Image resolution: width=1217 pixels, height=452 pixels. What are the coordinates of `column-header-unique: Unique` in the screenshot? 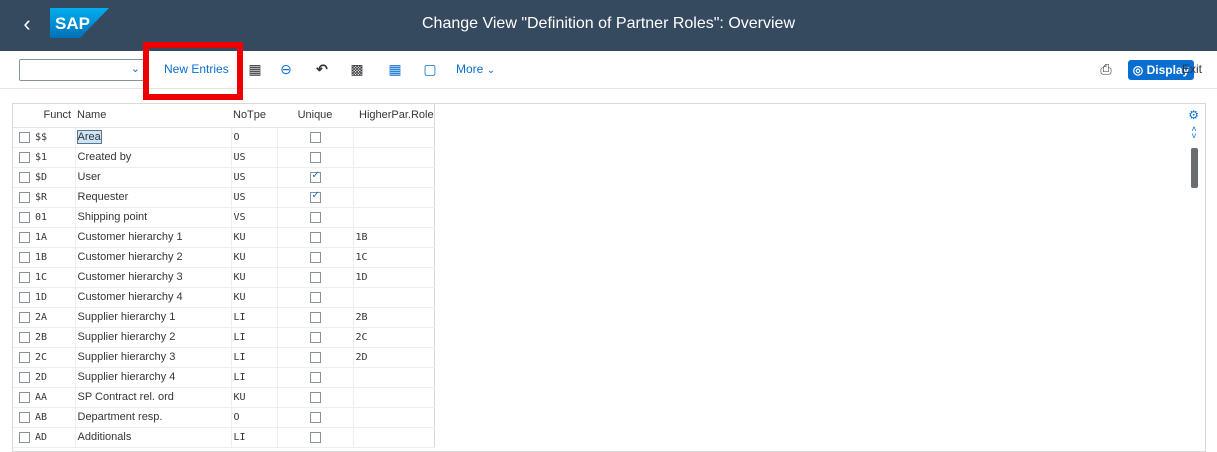 It's located at (315, 116).